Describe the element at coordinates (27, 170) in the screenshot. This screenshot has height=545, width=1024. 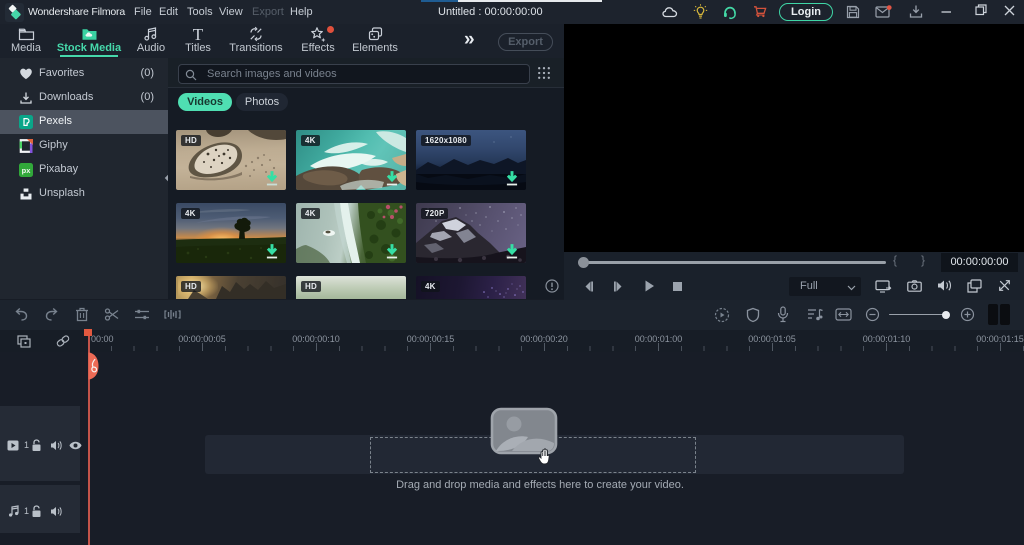
I see `svg-text: px` at that location.